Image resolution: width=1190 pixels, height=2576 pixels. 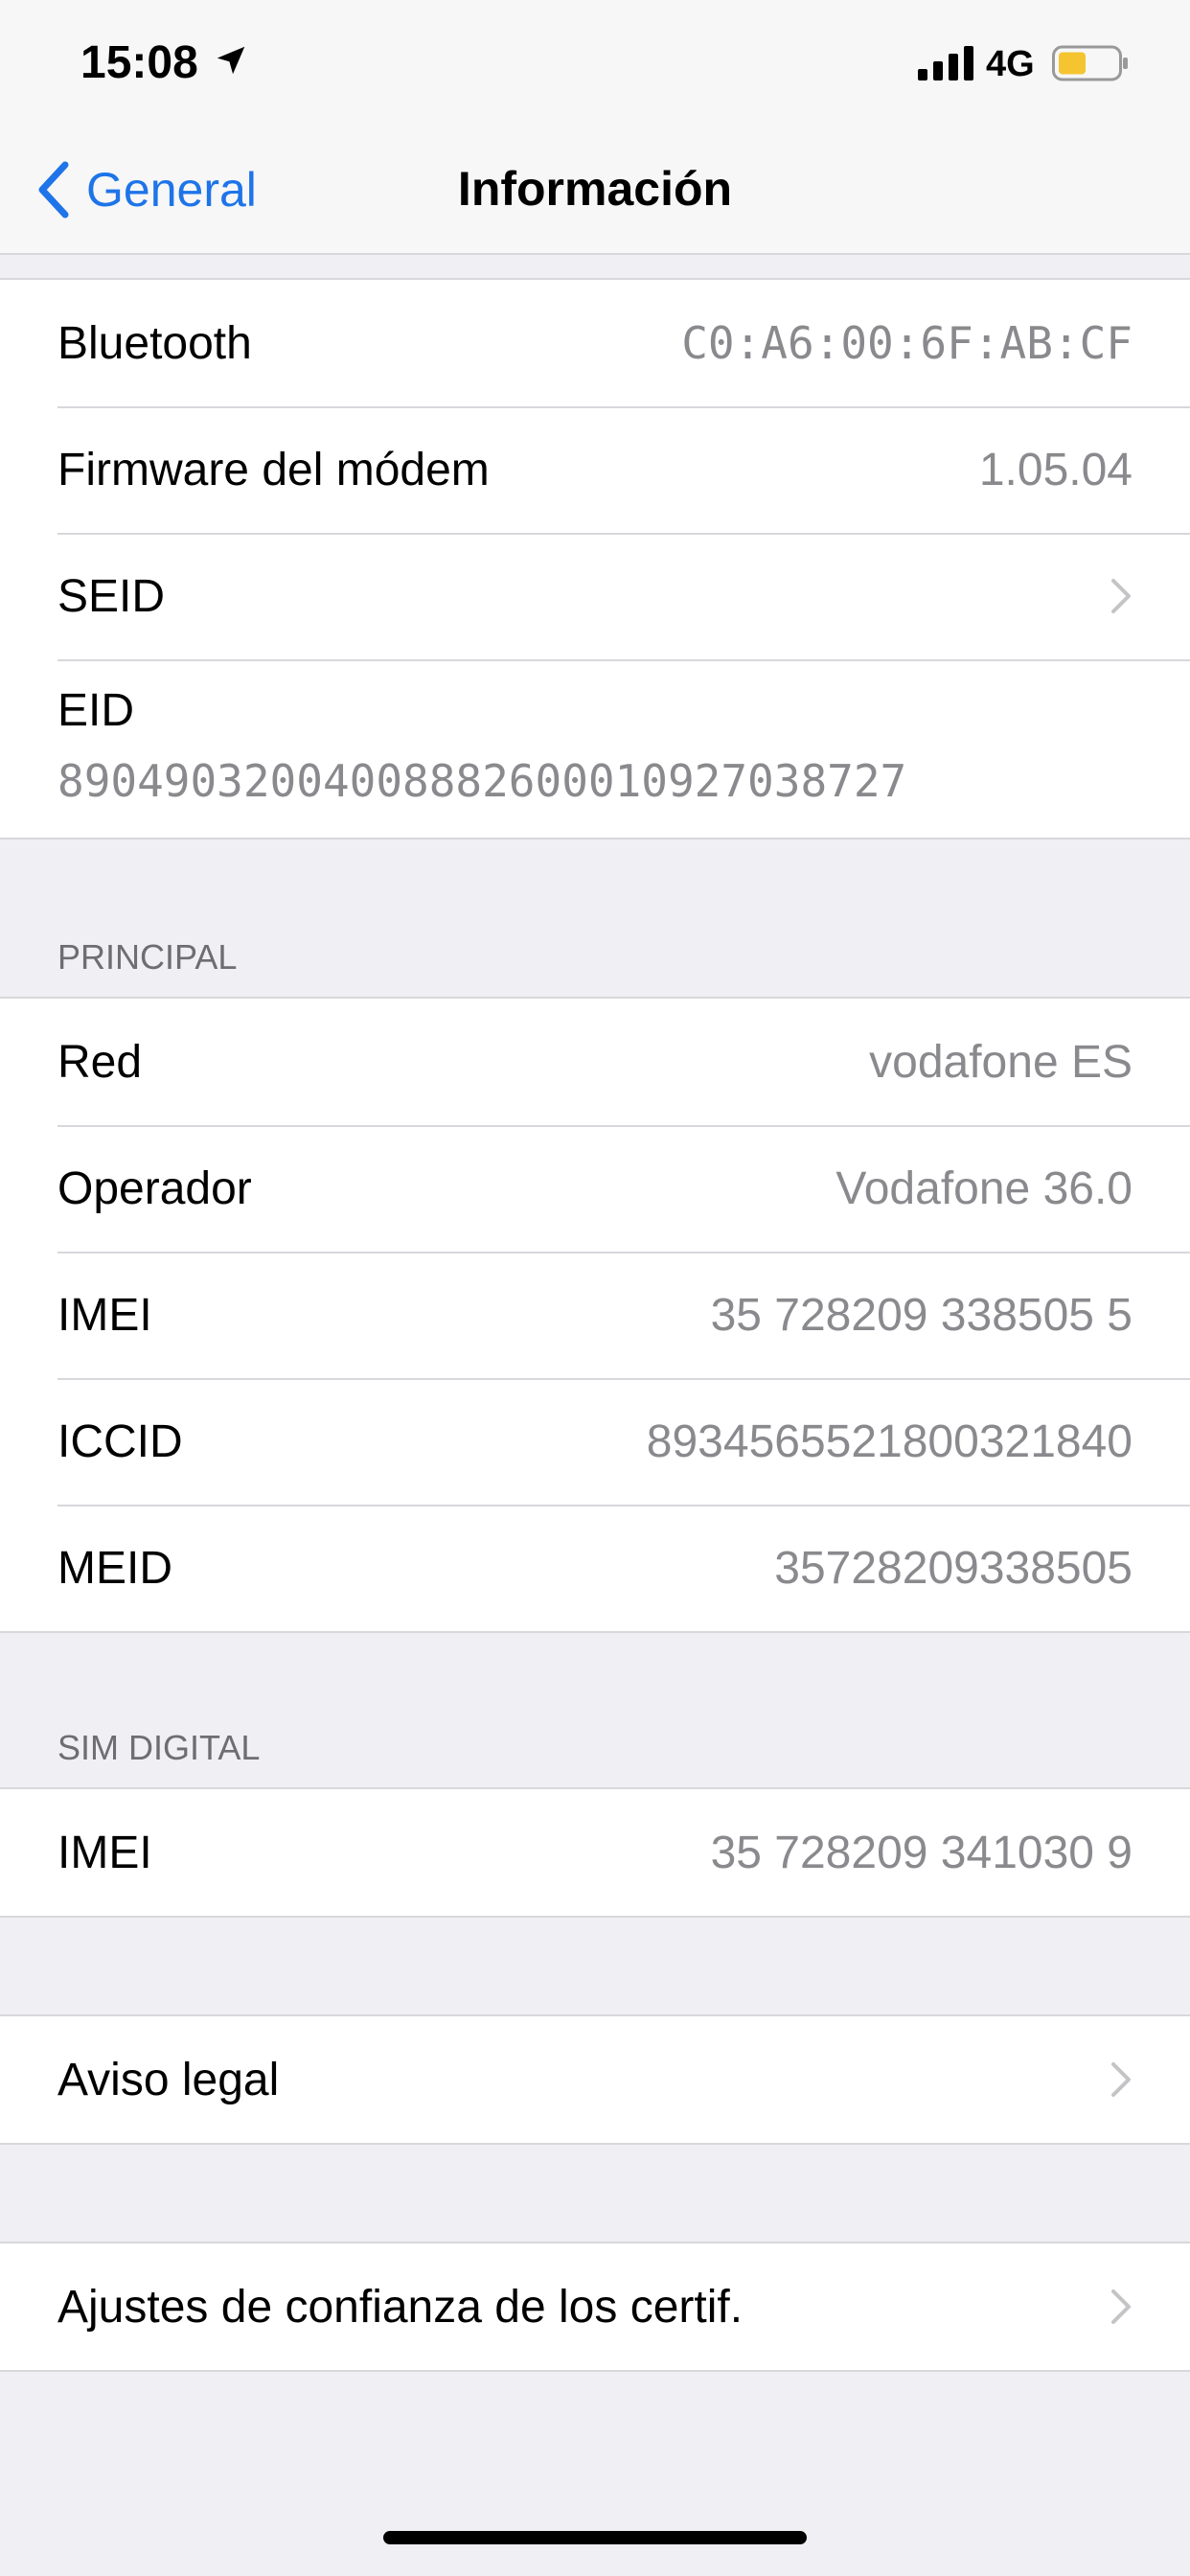 What do you see at coordinates (595, 343) in the screenshot?
I see `bluetooth-row: Bluetooth C0:A6:00:6F:AB:CF` at bounding box center [595, 343].